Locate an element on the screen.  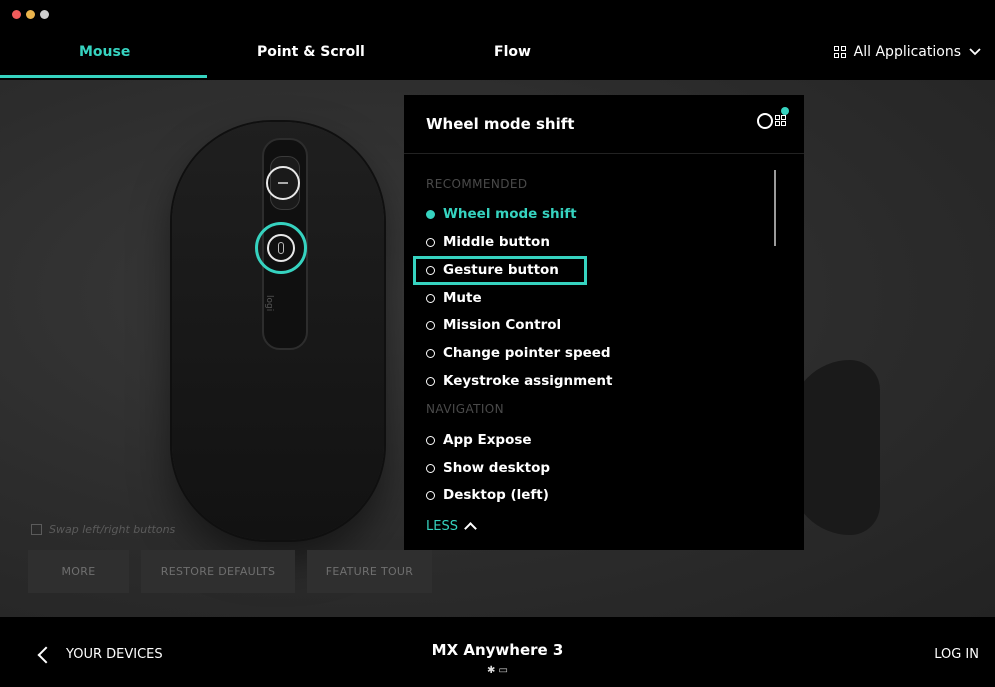
less-label: LESS is located at coordinates (442, 526).